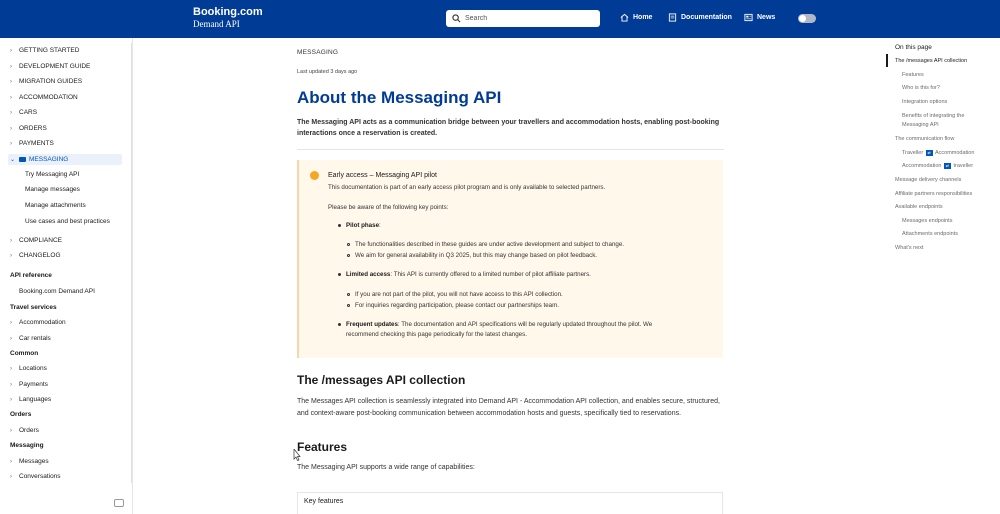 The width and height of the screenshot is (1000, 514). Describe the element at coordinates (919, 207) in the screenshot. I see `toc-item-available-endpoints: Available endpoints` at that location.